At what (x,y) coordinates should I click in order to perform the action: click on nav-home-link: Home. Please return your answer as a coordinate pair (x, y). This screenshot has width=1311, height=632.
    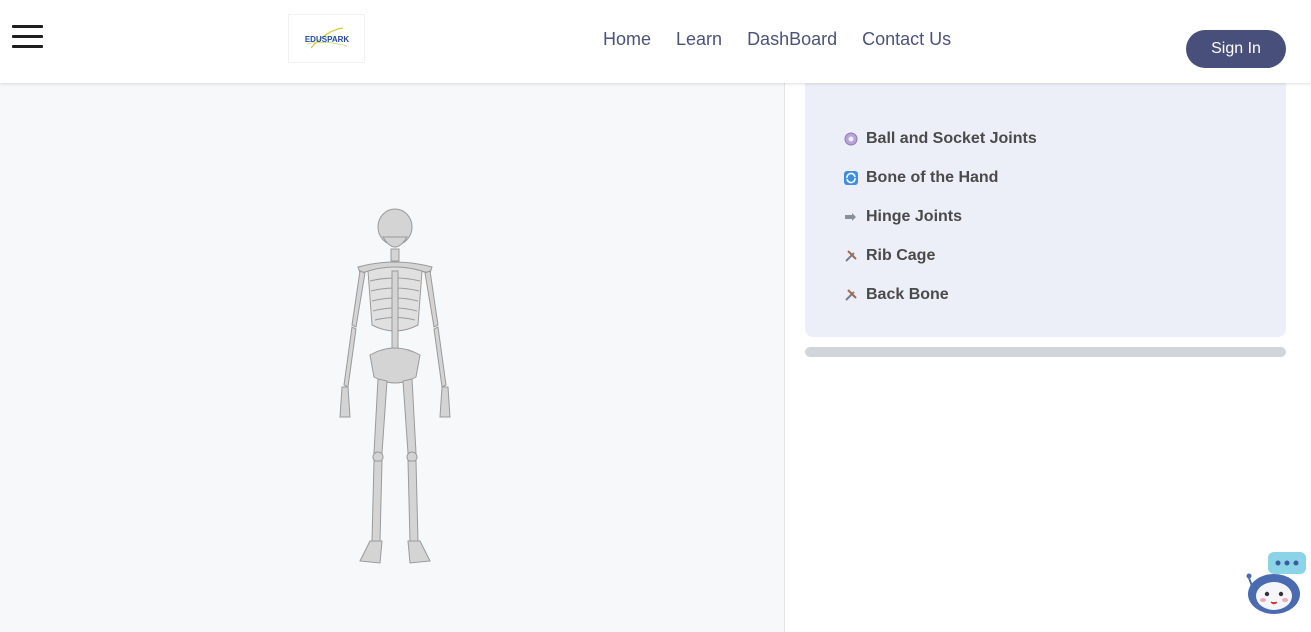
    Looking at the image, I should click on (627, 39).